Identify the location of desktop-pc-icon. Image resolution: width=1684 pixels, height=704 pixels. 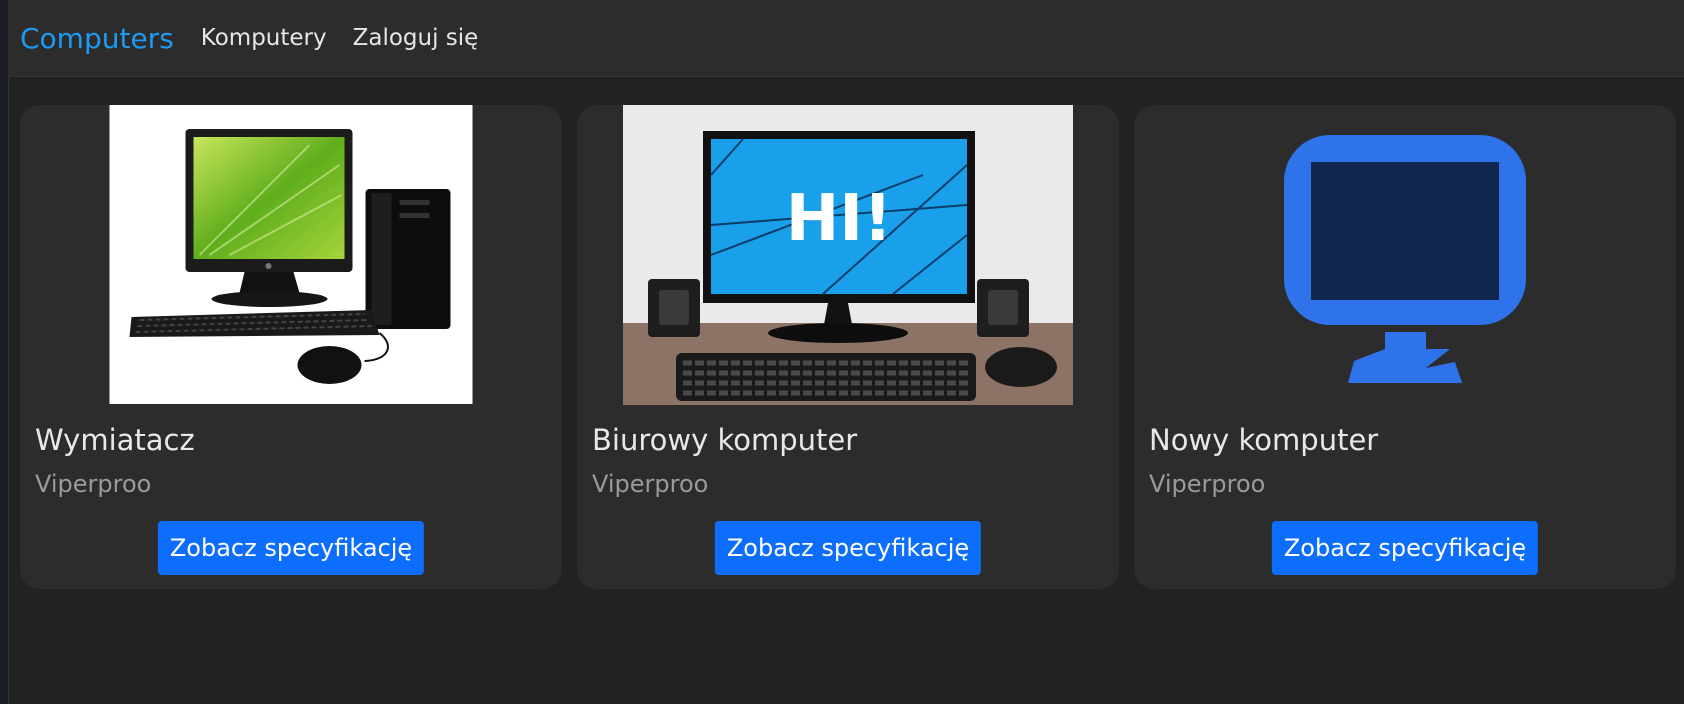
(290, 256).